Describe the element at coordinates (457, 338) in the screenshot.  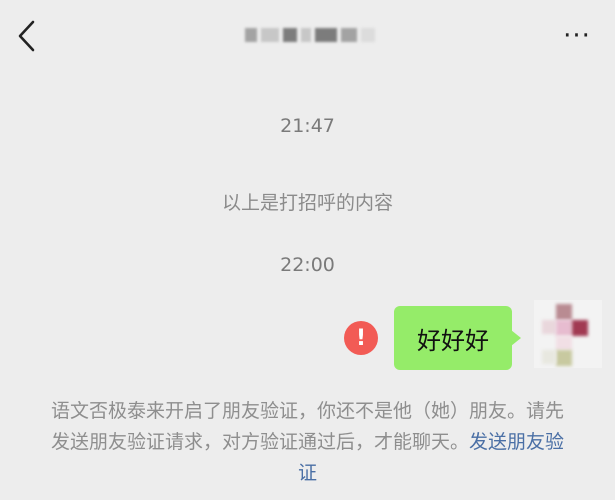
I see `message-bubble: 好好好` at that location.